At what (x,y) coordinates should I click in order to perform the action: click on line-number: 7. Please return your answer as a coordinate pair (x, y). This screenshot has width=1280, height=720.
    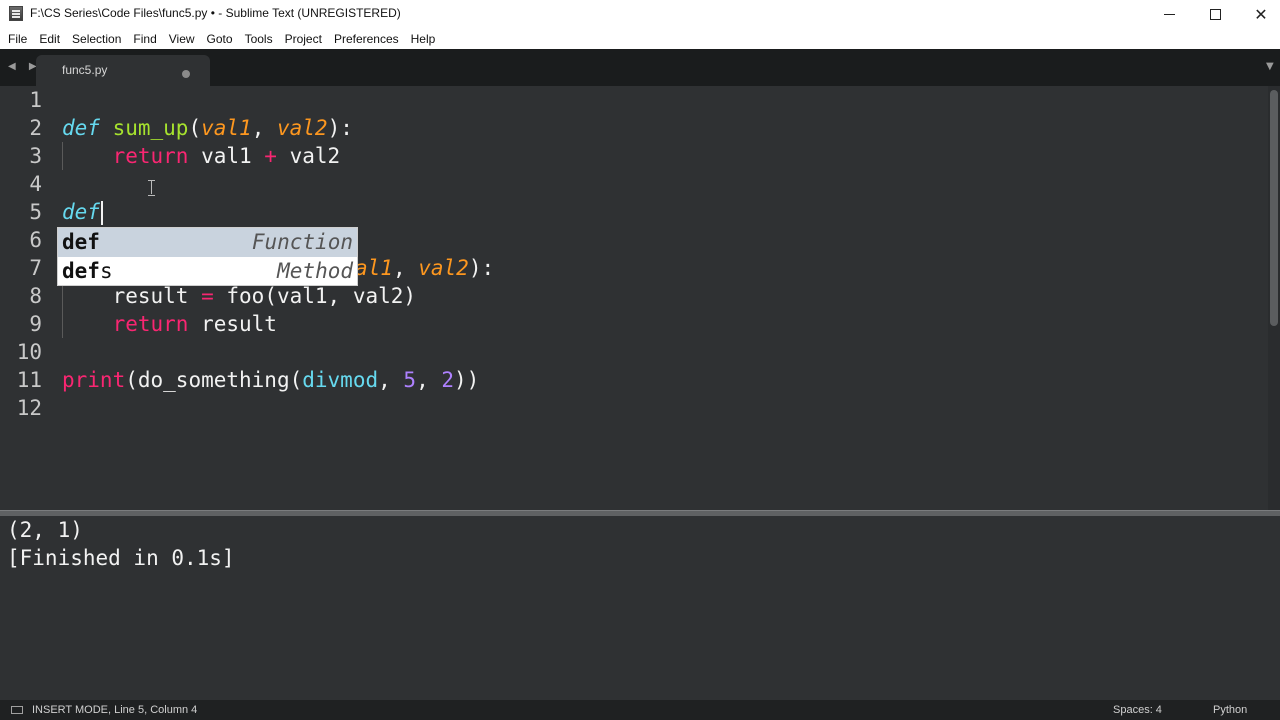
    Looking at the image, I should click on (35, 268).